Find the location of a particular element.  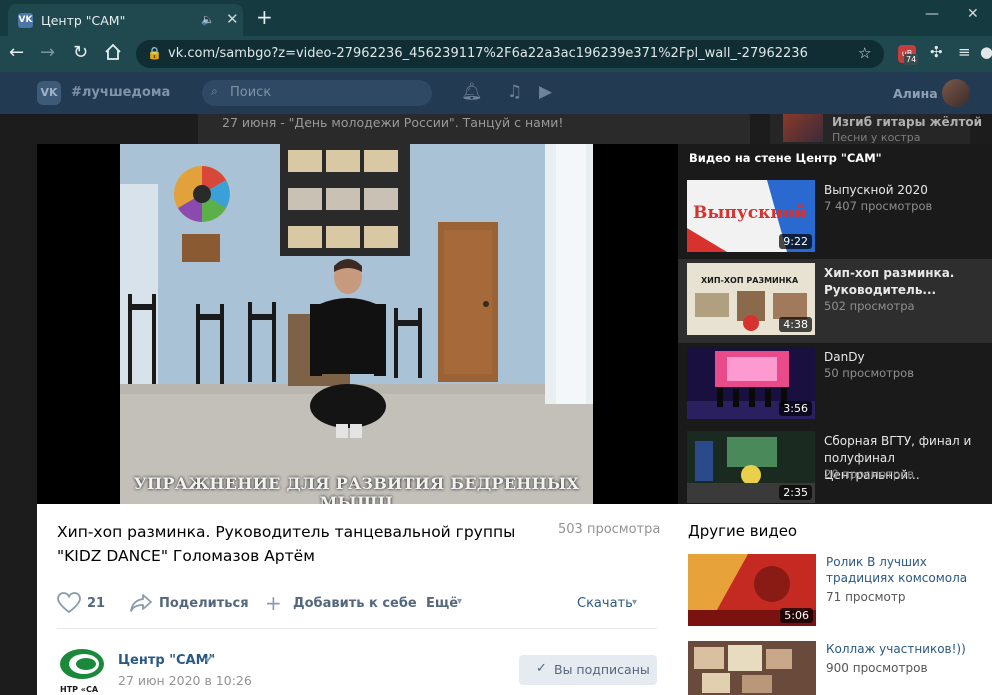

home-icon is located at coordinates (113, 54).